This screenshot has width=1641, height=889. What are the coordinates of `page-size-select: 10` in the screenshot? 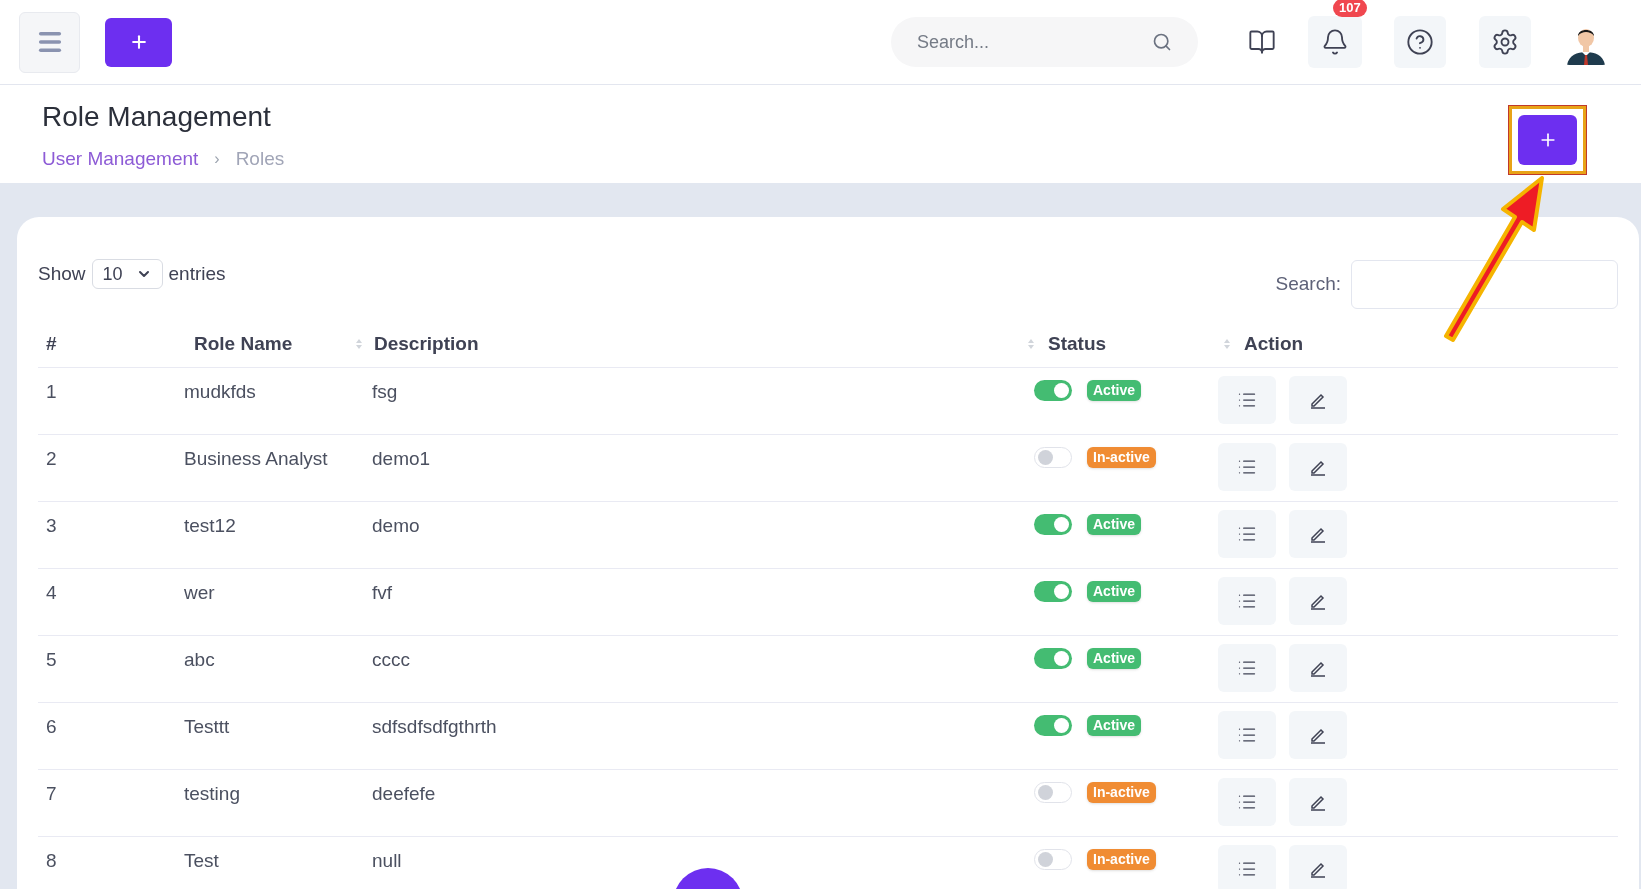 It's located at (127, 274).